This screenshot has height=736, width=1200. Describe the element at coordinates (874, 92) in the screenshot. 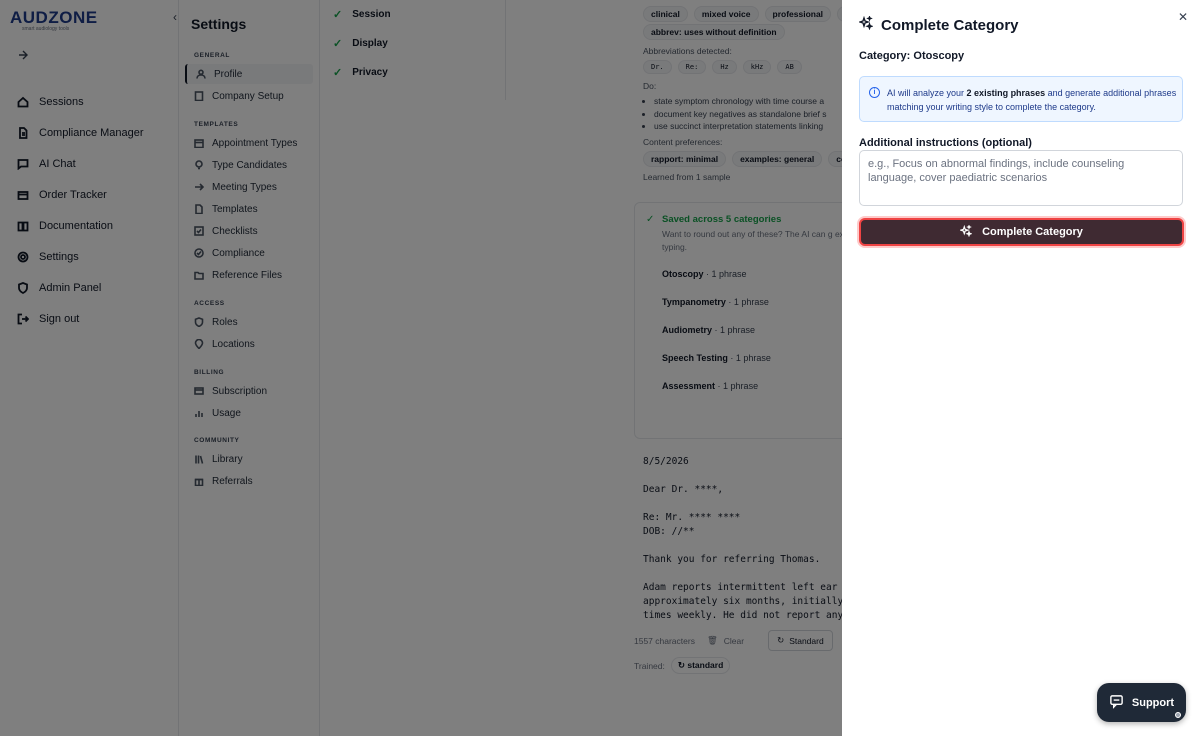

I see `info-icon: i` at that location.